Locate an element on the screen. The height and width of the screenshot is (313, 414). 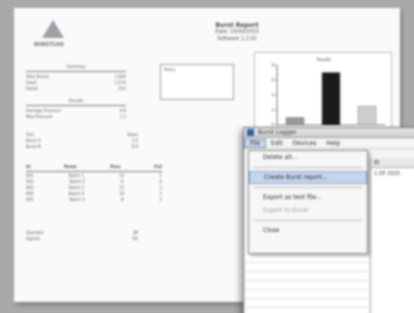
bar-chart-svg: Results02468 is located at coordinates (328, 92).